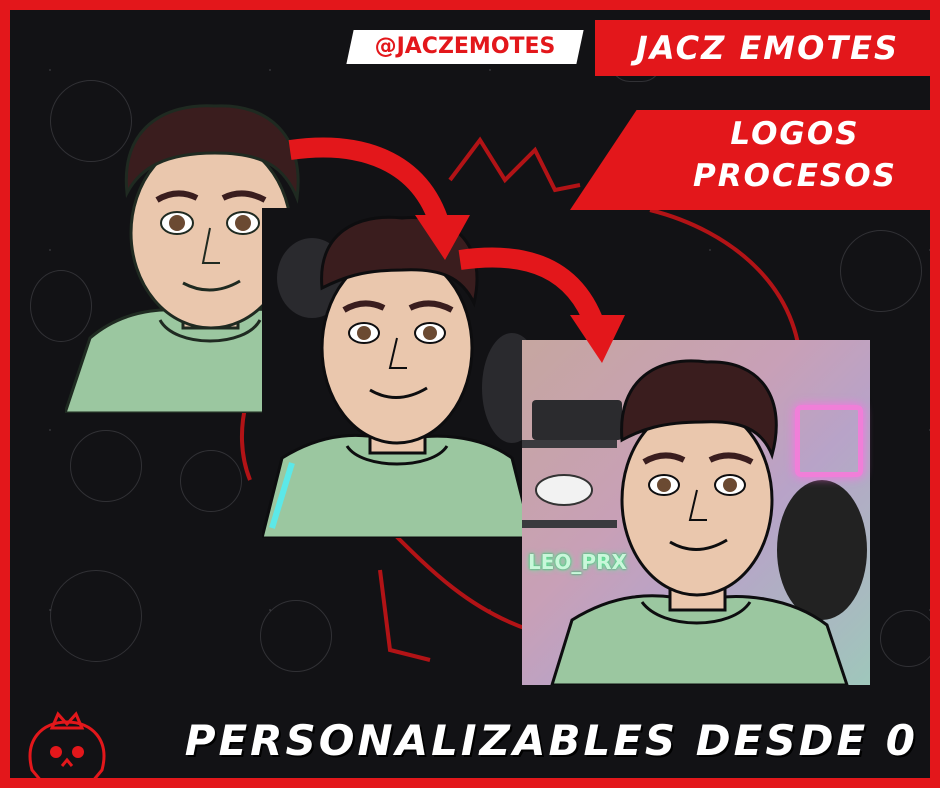 This screenshot has width=940, height=788. What do you see at coordinates (551, 740) in the screenshot?
I see `bottom-headline: PERSONALIZABLES DESDE 0` at bounding box center [551, 740].